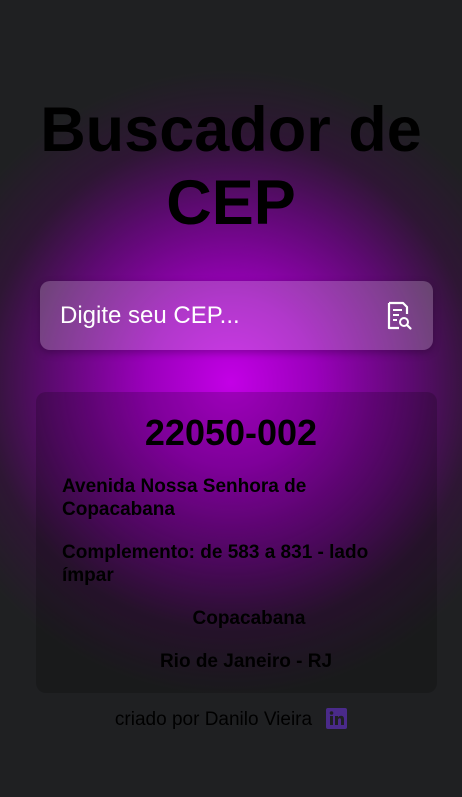 This screenshot has height=797, width=462. Describe the element at coordinates (231, 203) in the screenshot. I see `page-title-line-2: CEP` at that location.